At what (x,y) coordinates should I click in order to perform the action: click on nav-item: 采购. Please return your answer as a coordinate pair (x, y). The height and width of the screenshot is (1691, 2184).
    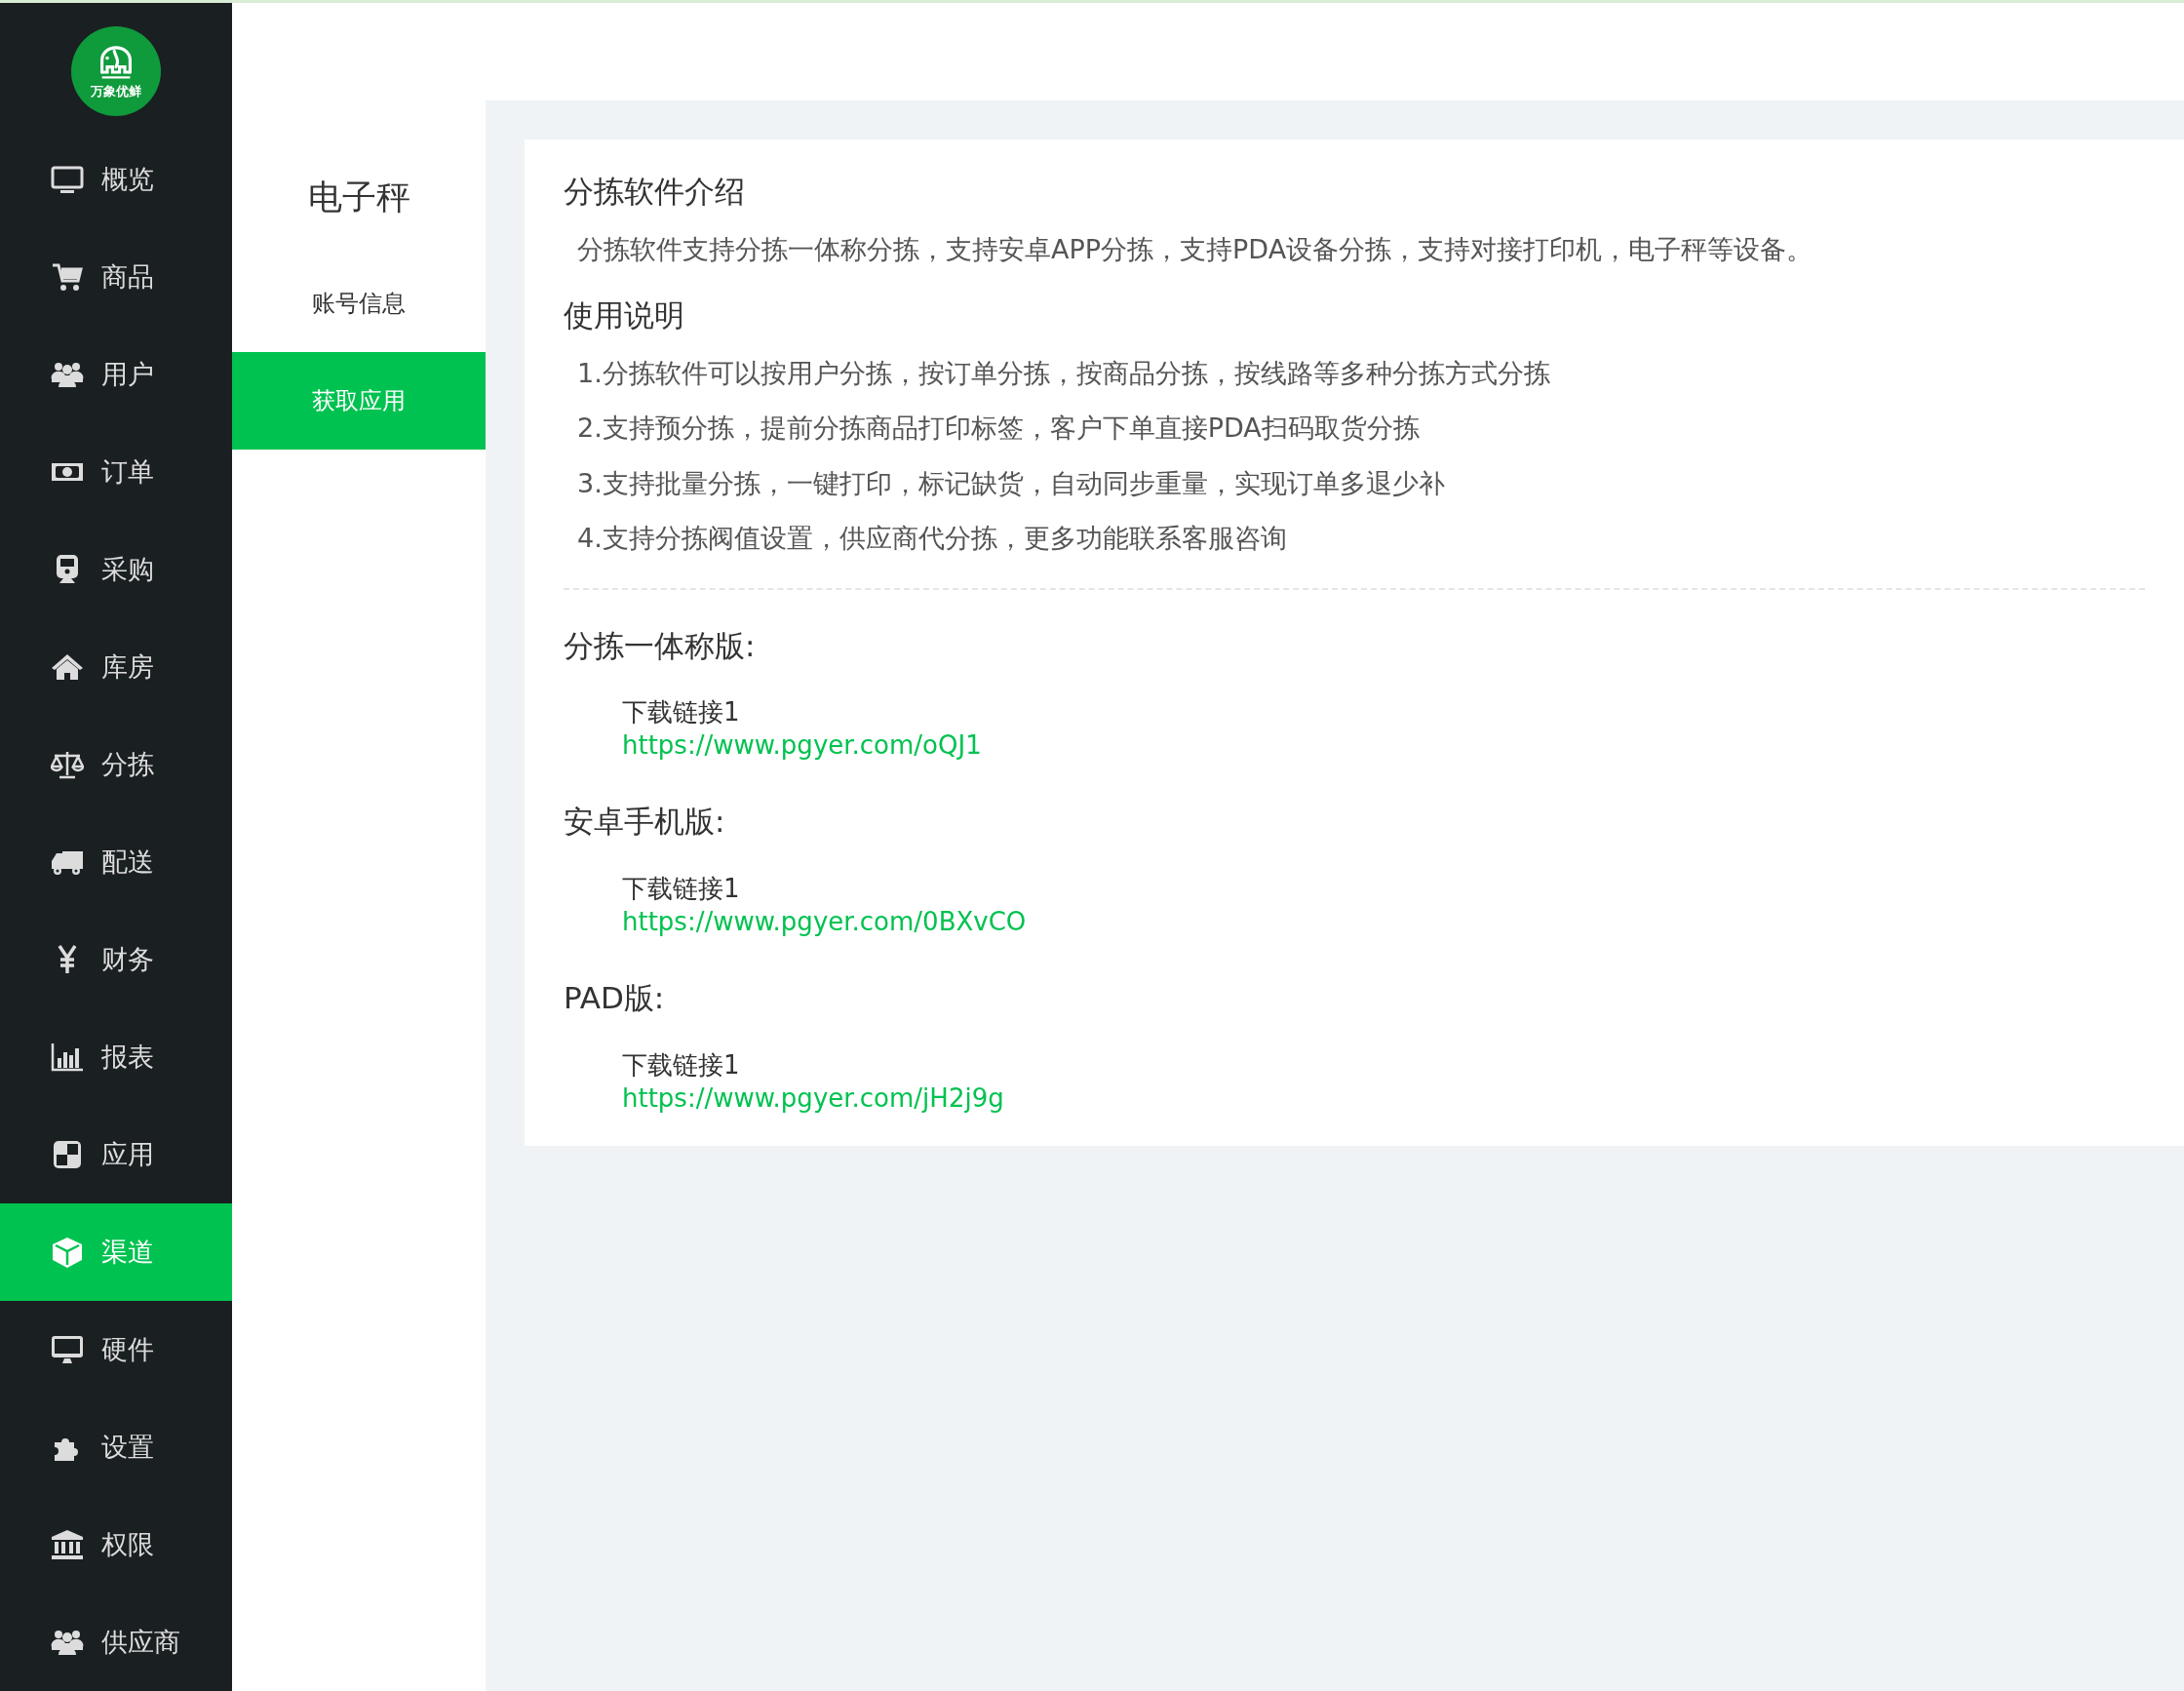
    Looking at the image, I should click on (116, 569).